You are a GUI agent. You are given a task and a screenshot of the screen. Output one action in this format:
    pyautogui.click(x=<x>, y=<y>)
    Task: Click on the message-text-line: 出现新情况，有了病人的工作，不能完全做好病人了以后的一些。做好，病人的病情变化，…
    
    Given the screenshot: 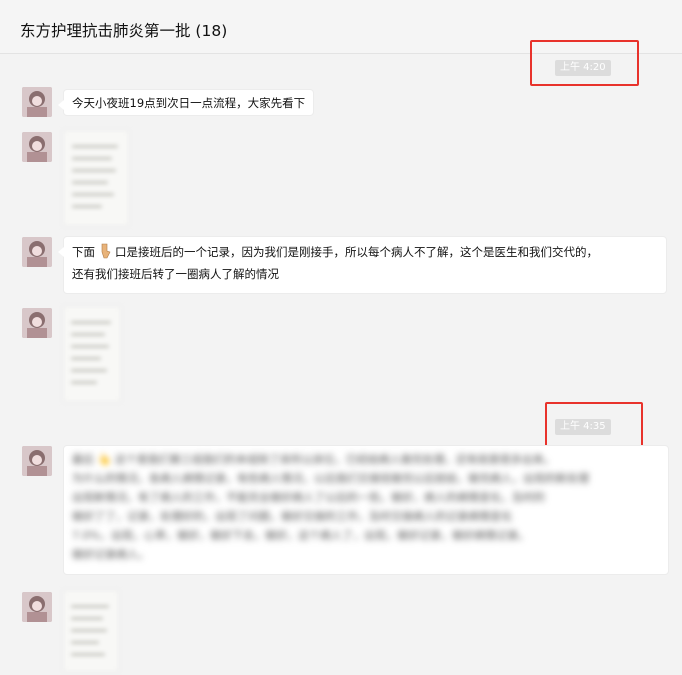 What is the action you would take?
    pyautogui.click(x=308, y=497)
    